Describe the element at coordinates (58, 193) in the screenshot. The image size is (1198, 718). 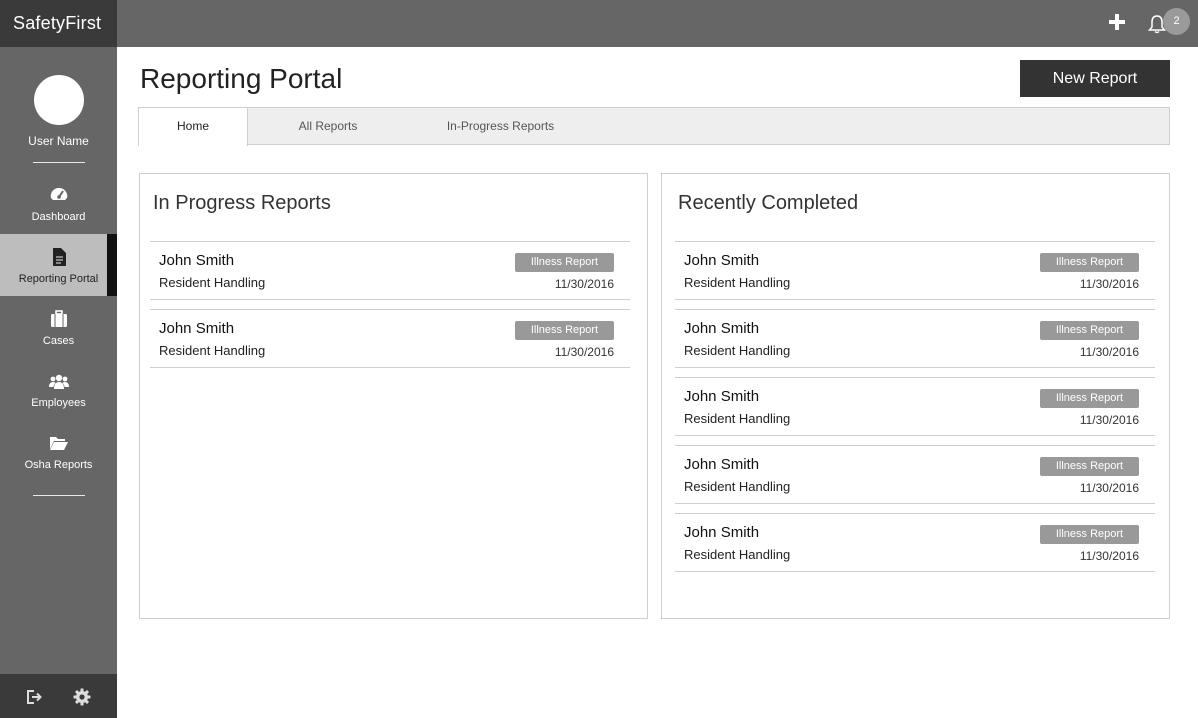
I see `gauge-icon` at that location.